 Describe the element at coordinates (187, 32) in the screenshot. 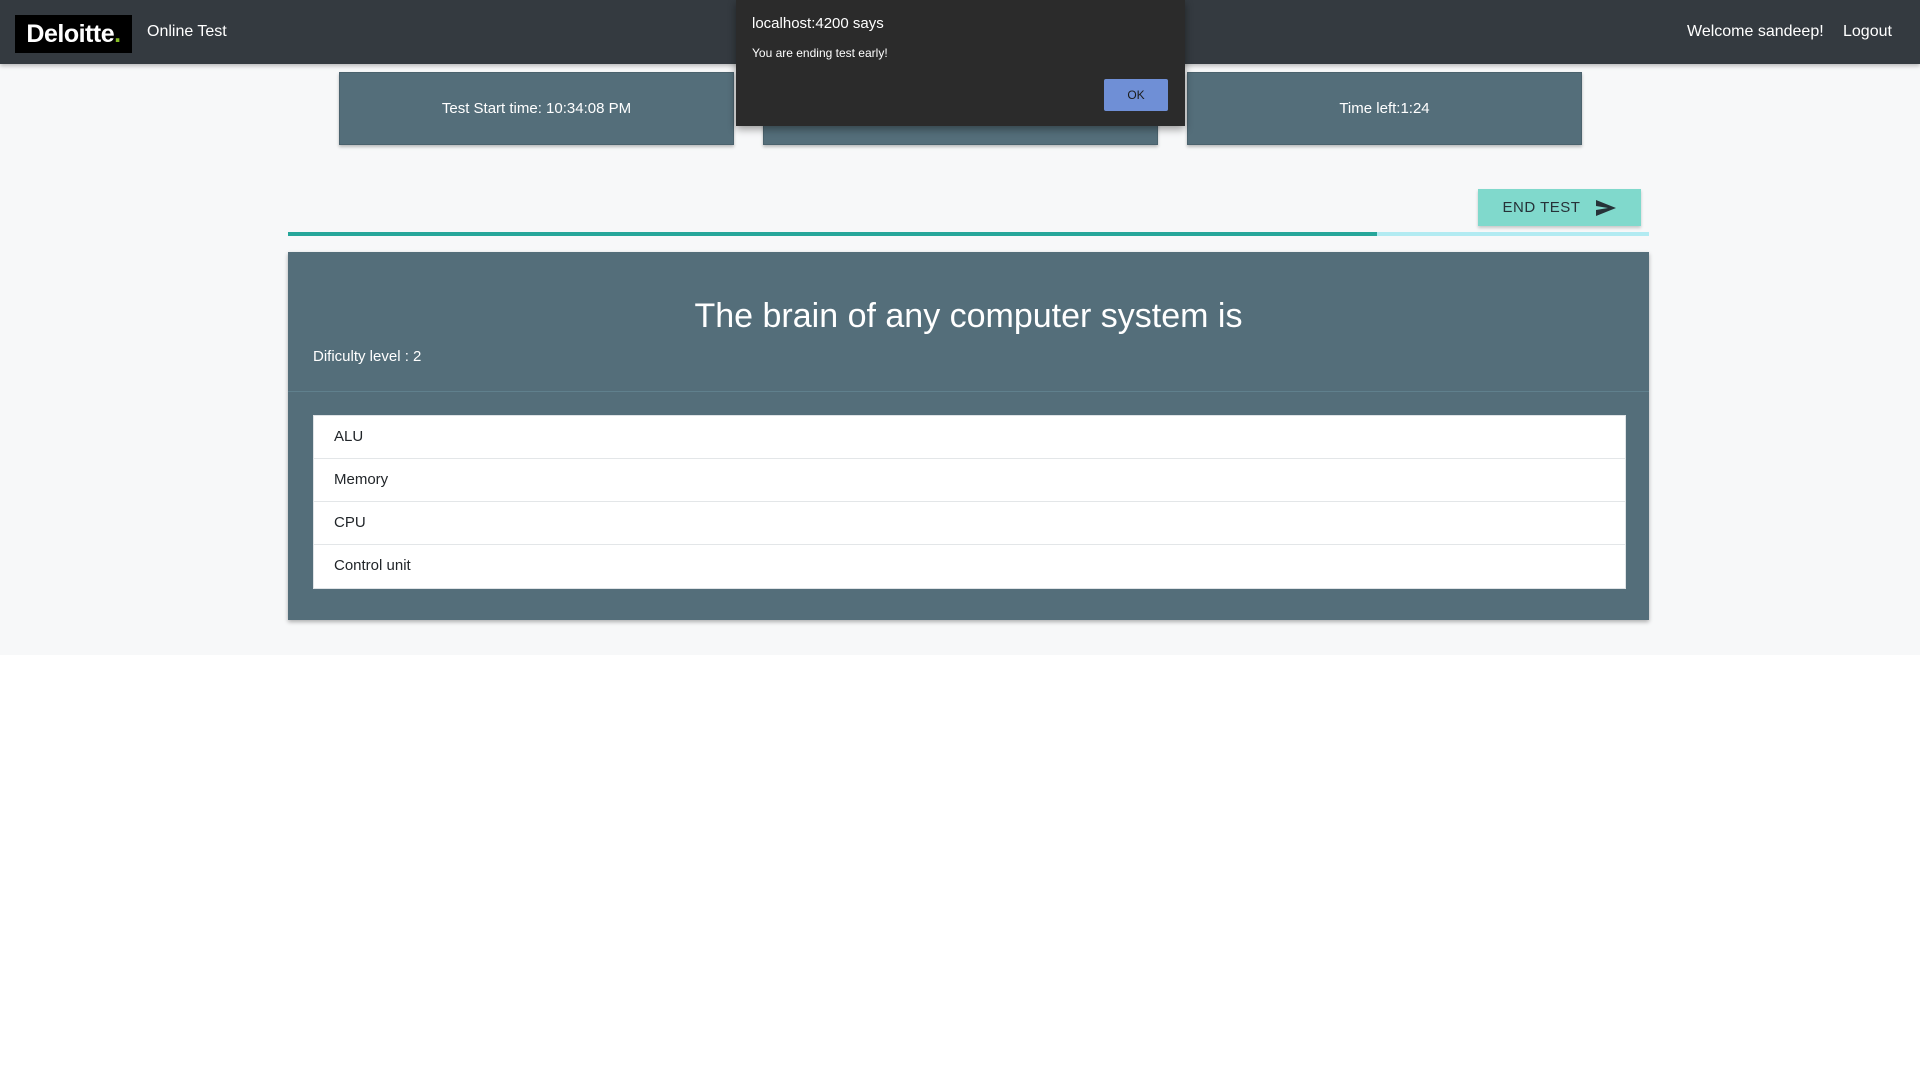

I see `nav-title-link: Online Test` at that location.